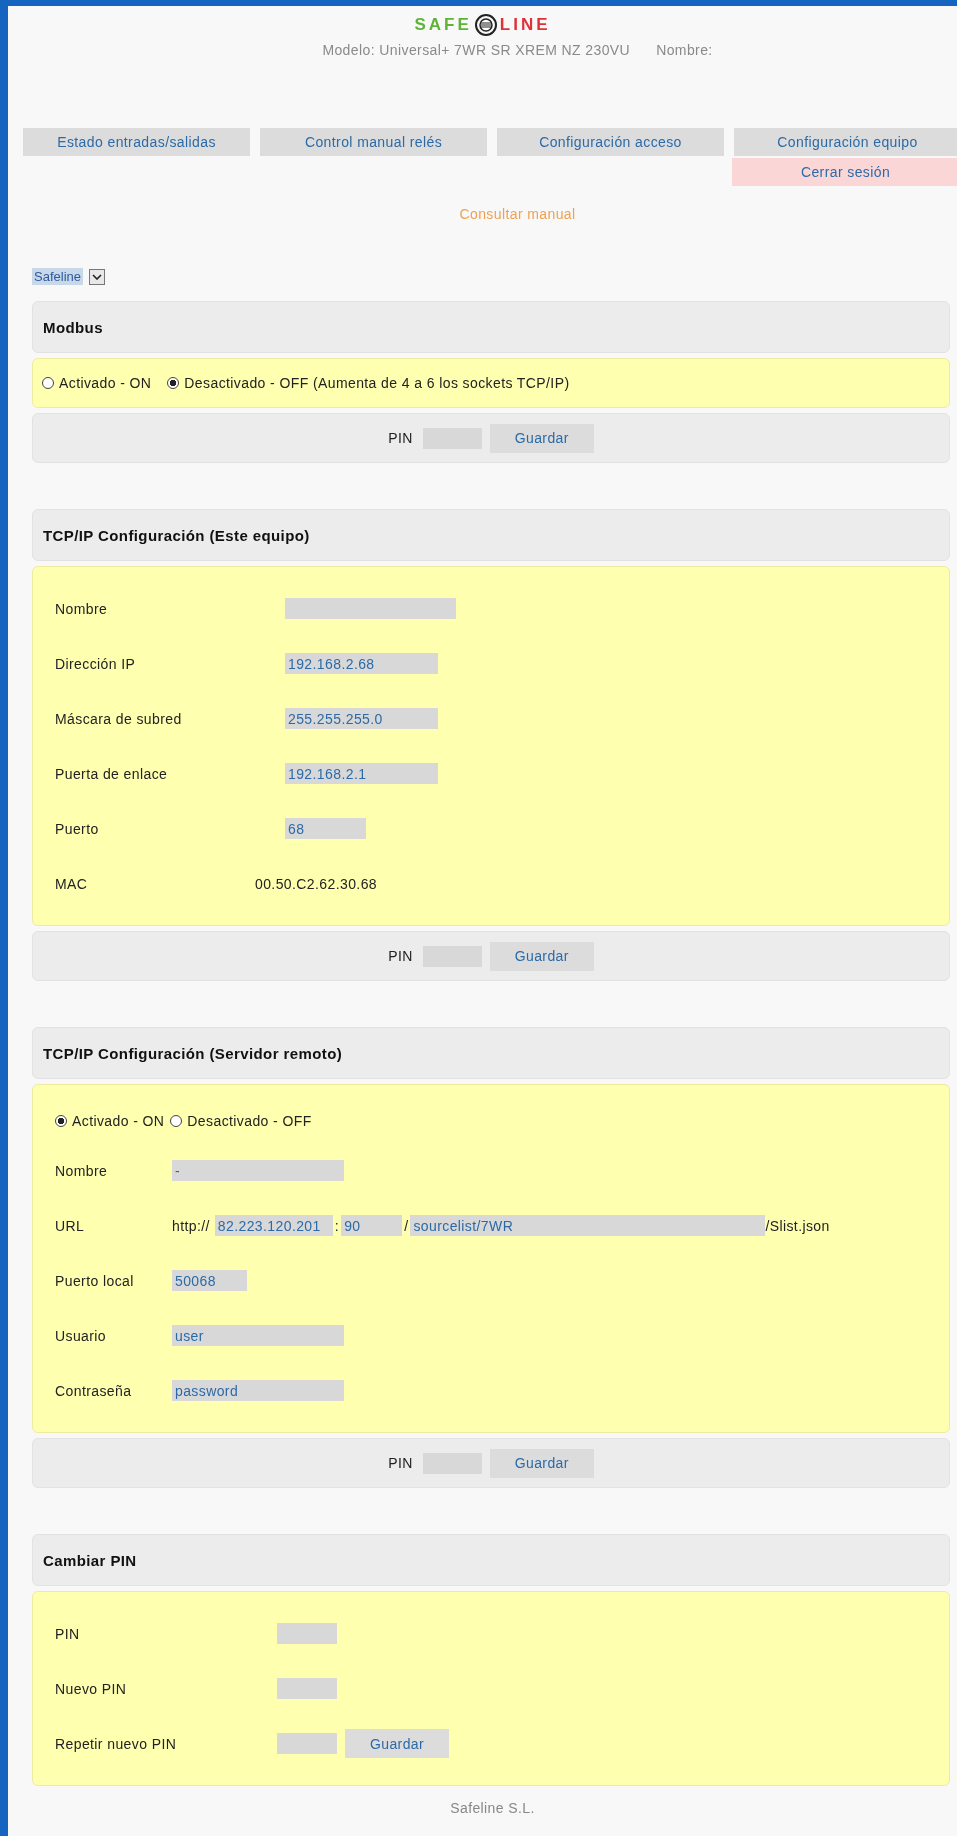 The height and width of the screenshot is (1836, 957). I want to click on text-field: 68, so click(325, 828).